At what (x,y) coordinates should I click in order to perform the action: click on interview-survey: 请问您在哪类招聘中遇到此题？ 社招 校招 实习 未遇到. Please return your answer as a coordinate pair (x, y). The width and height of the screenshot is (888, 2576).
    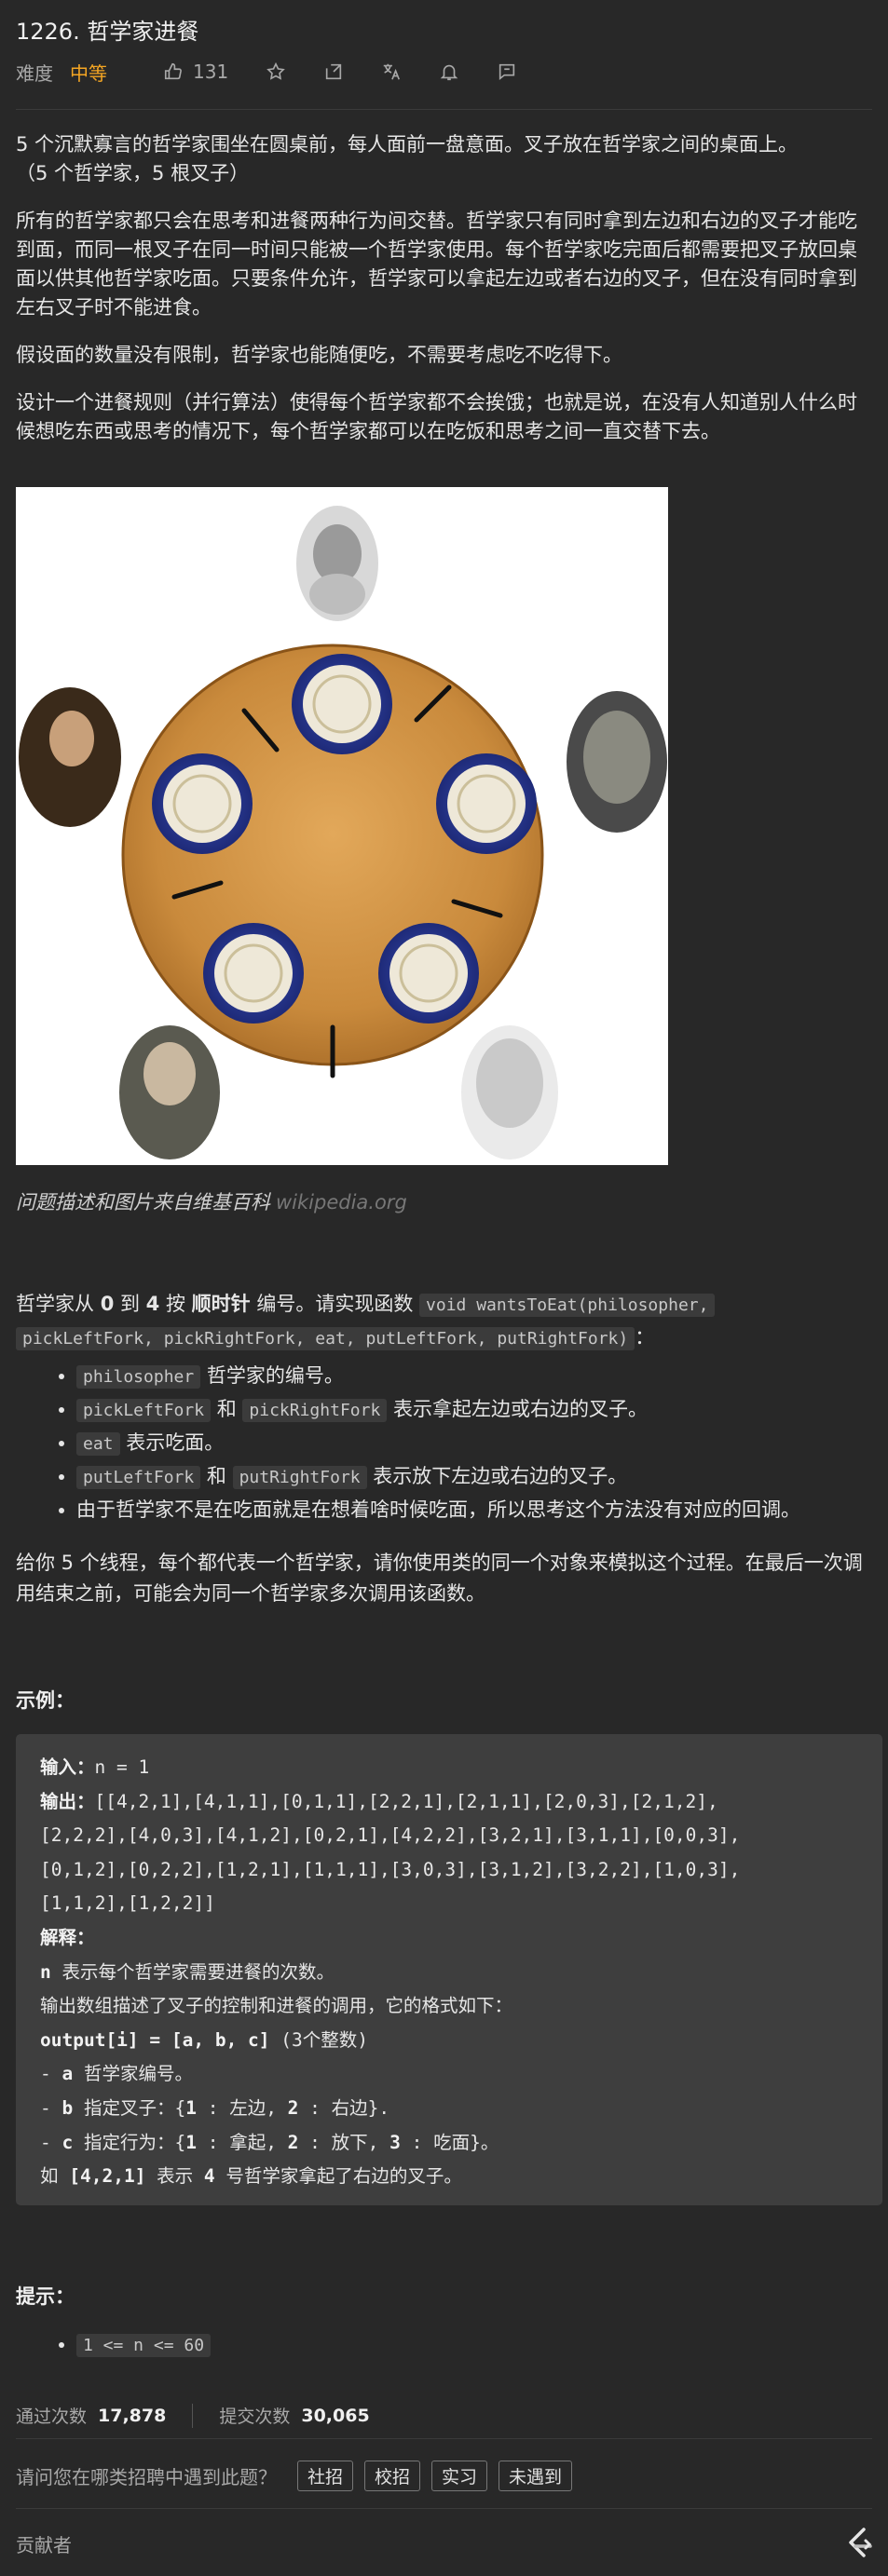
    Looking at the image, I should click on (294, 2476).